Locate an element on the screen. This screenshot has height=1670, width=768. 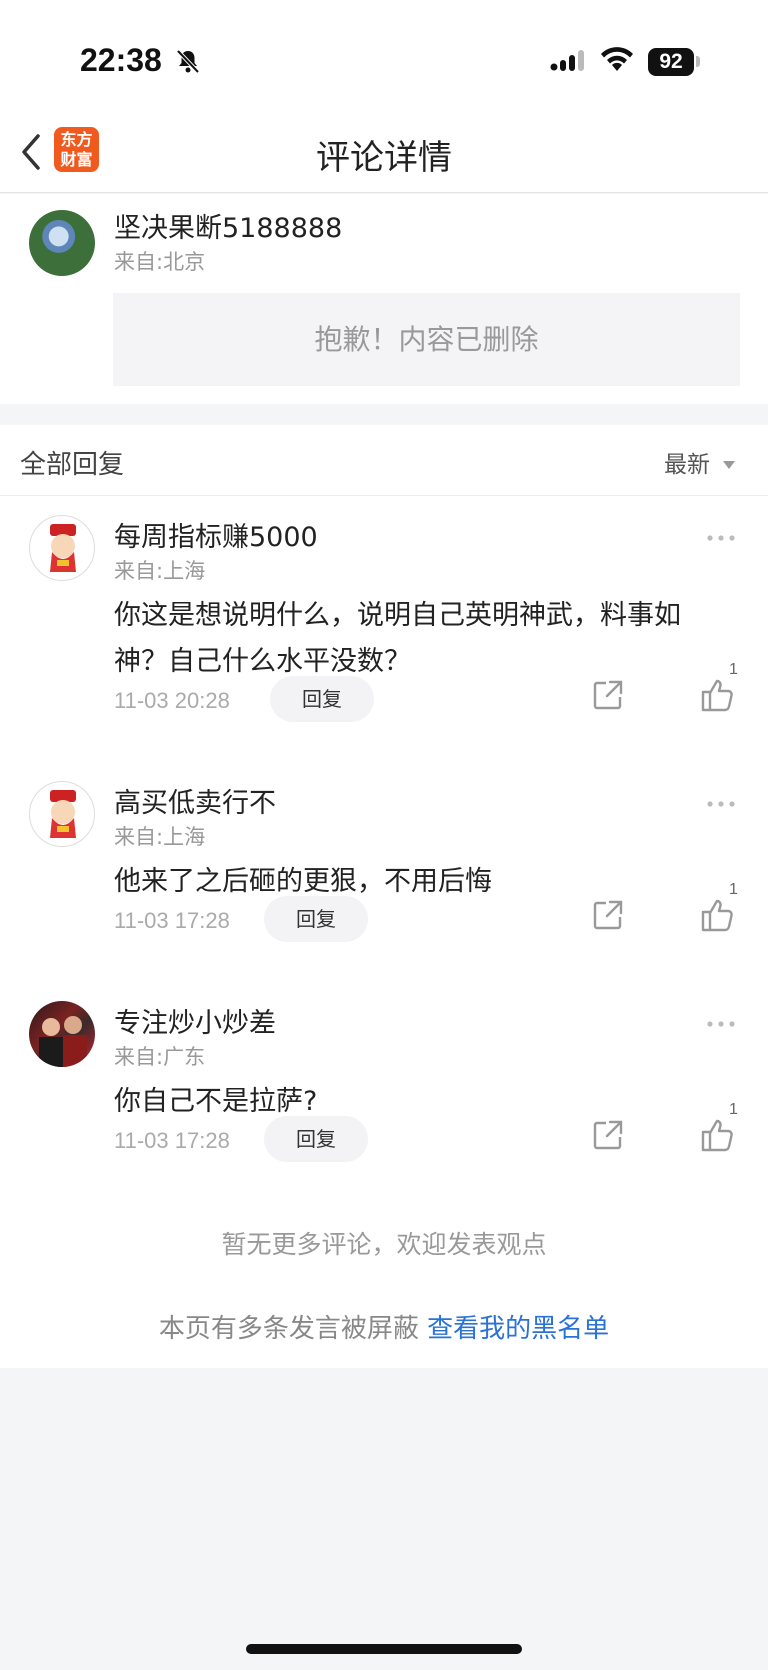
caret-down-icon is located at coordinates (729, 464).